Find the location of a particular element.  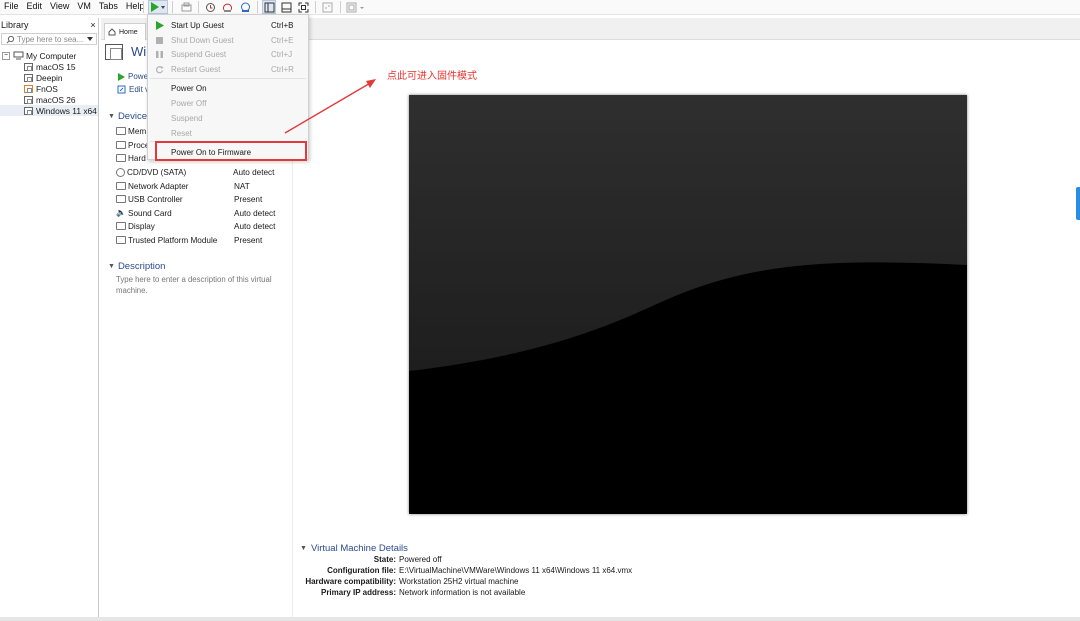

annotation-text: 点此可进入固件模式 is located at coordinates (432, 76).